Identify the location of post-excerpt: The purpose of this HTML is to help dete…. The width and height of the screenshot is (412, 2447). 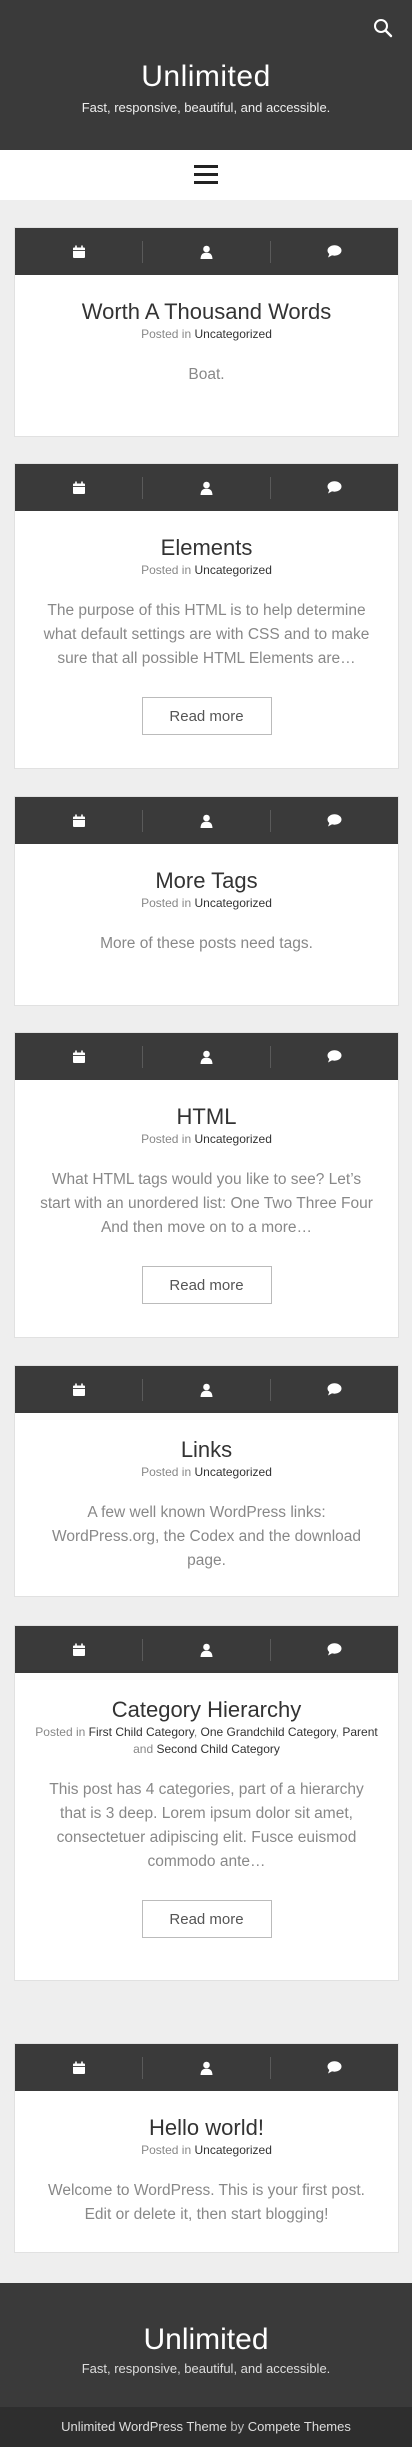
(206, 634).